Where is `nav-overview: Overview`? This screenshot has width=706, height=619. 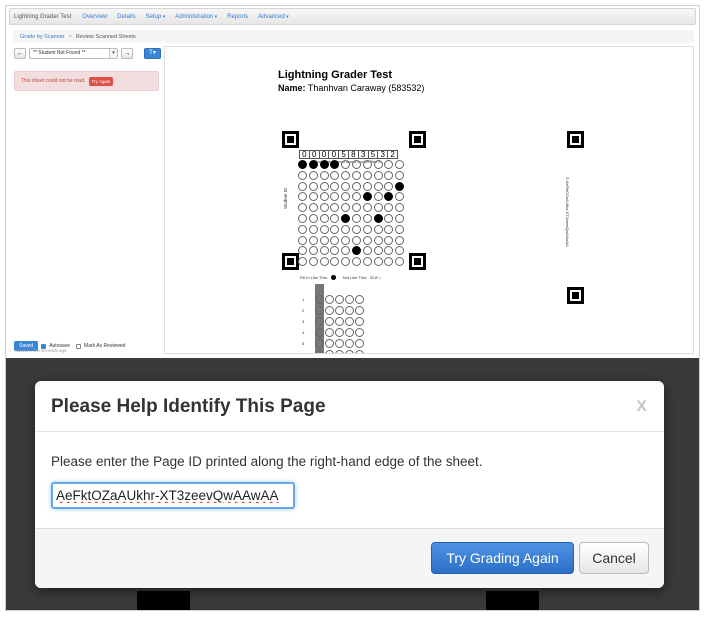
nav-overview: Overview is located at coordinates (94, 17).